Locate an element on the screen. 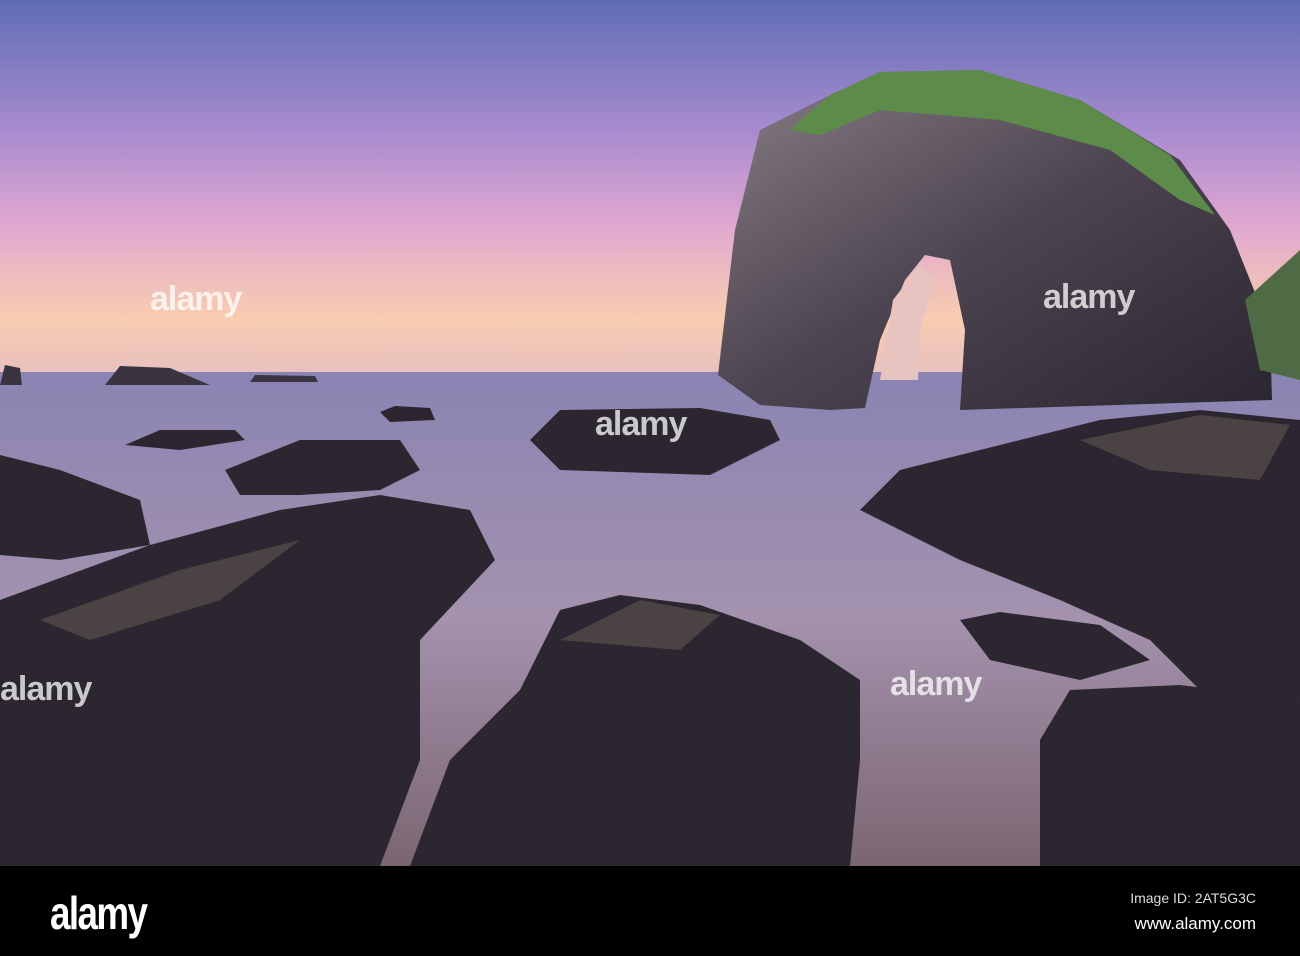  footer-bar: alamy Image ID: 2AT5G3C www.alamy.com is located at coordinates (650, 911).